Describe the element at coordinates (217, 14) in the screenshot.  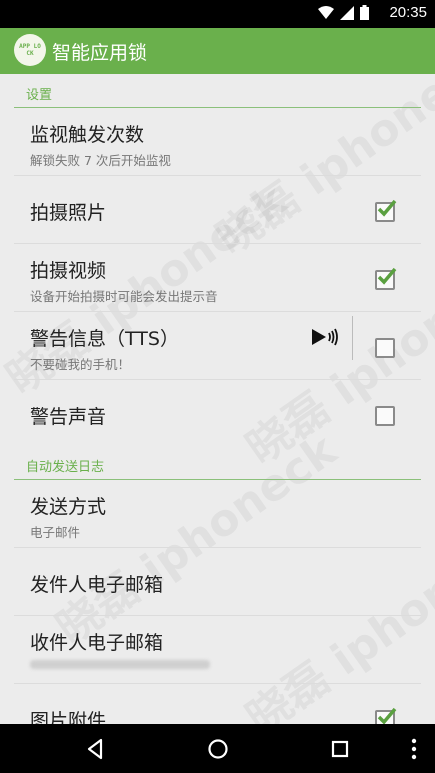
I see `status-bar: 20:35` at that location.